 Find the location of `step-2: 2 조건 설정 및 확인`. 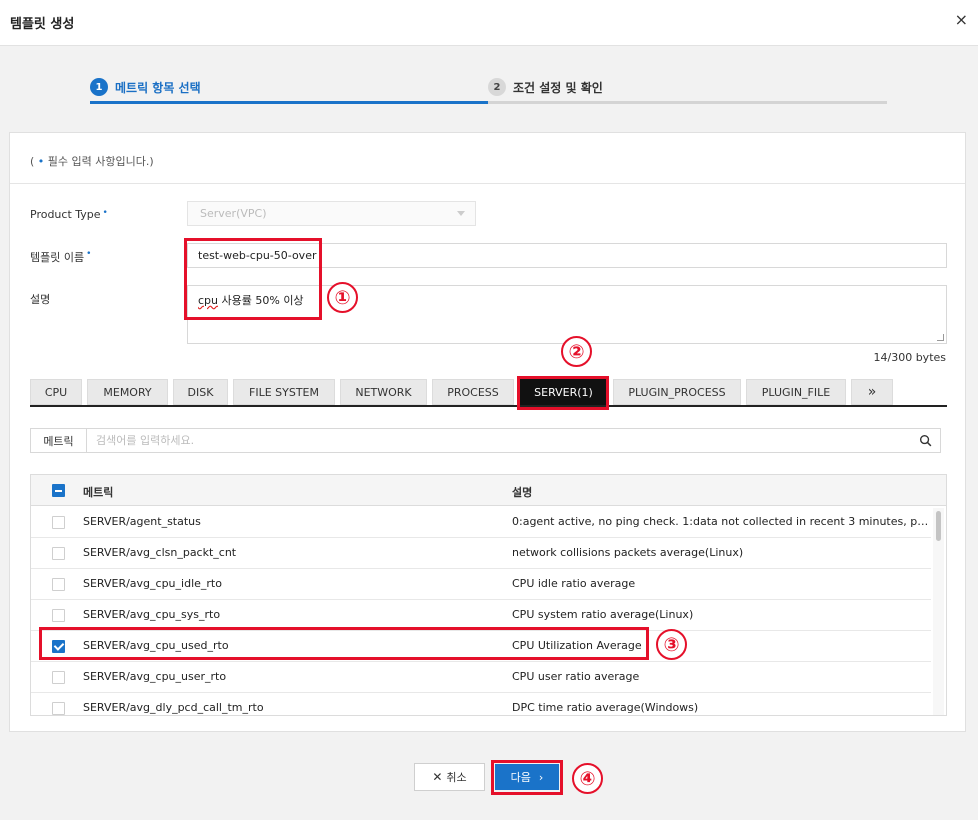

step-2: 2 조건 설정 및 확인 is located at coordinates (545, 87).